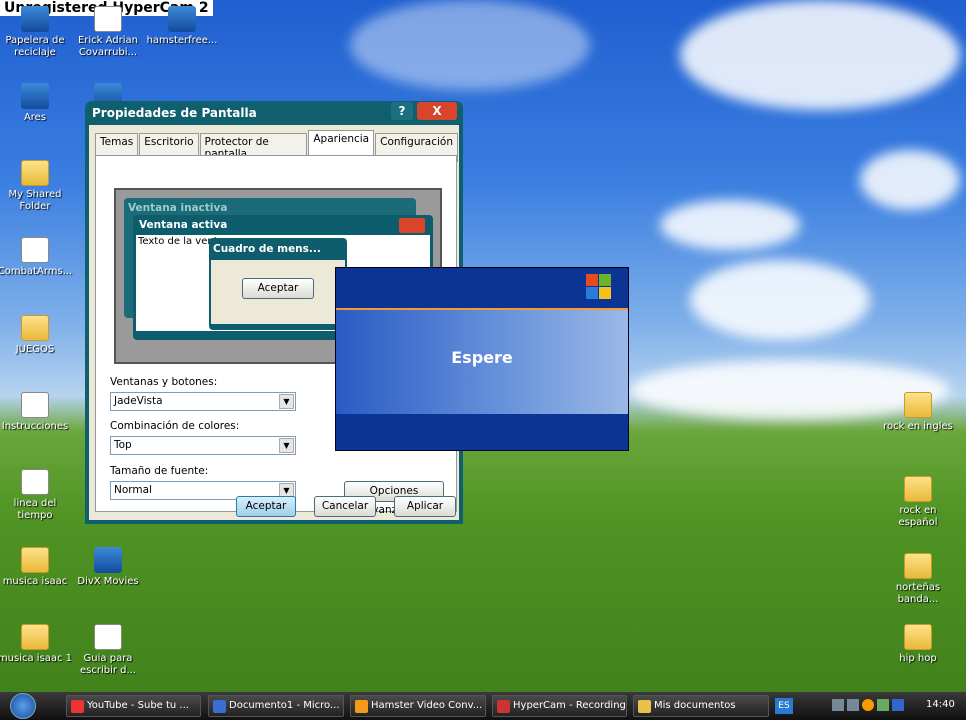 The height and width of the screenshot is (720, 966). I want to click on dialog-title: Propiedades de Pantalla, so click(174, 113).